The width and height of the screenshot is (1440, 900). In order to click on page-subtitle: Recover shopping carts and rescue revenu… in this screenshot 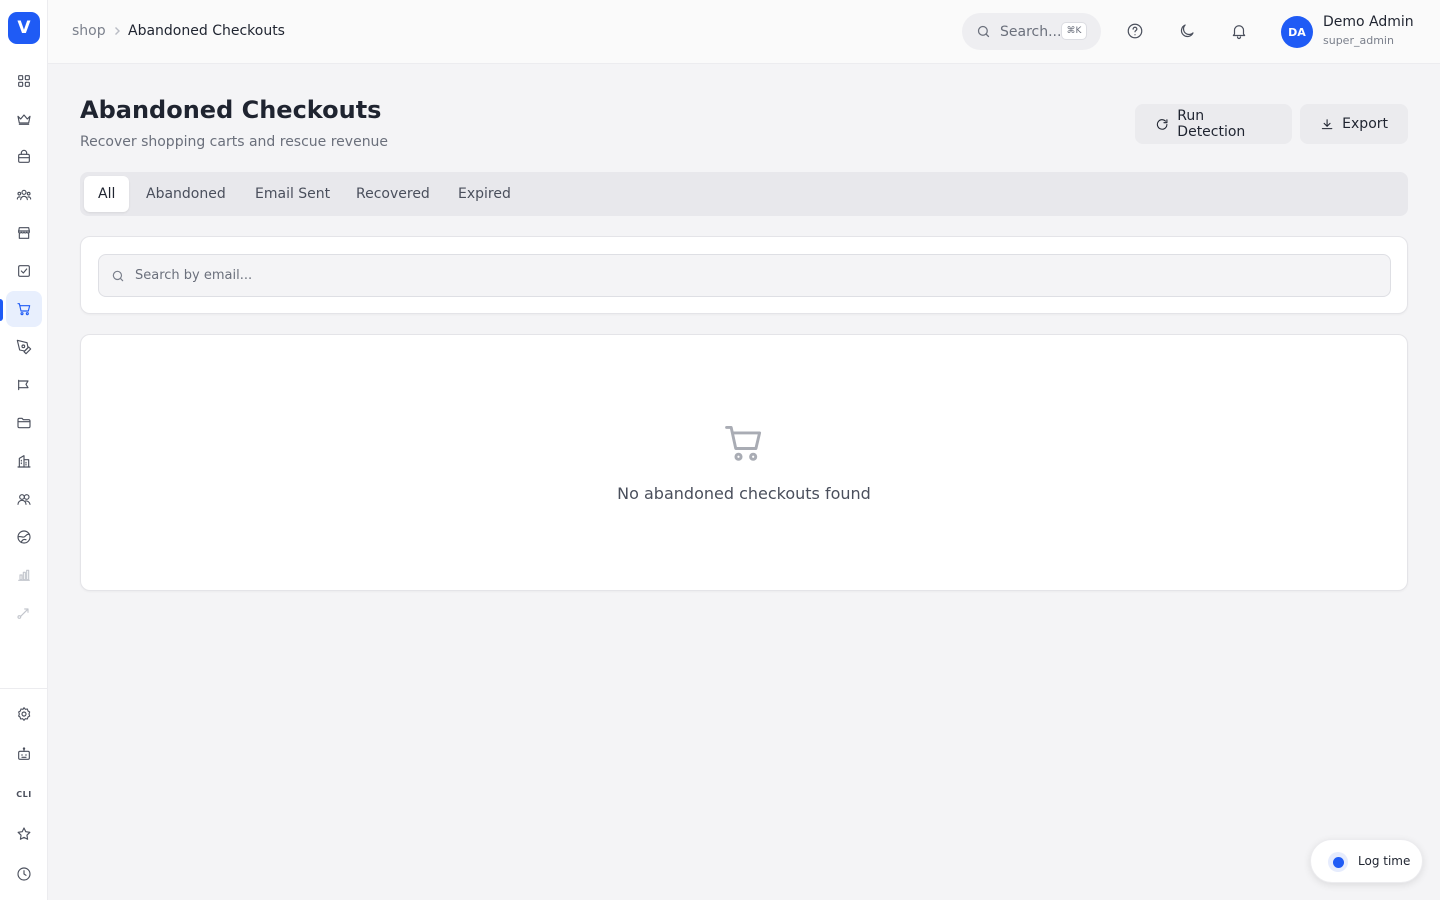, I will do `click(234, 142)`.